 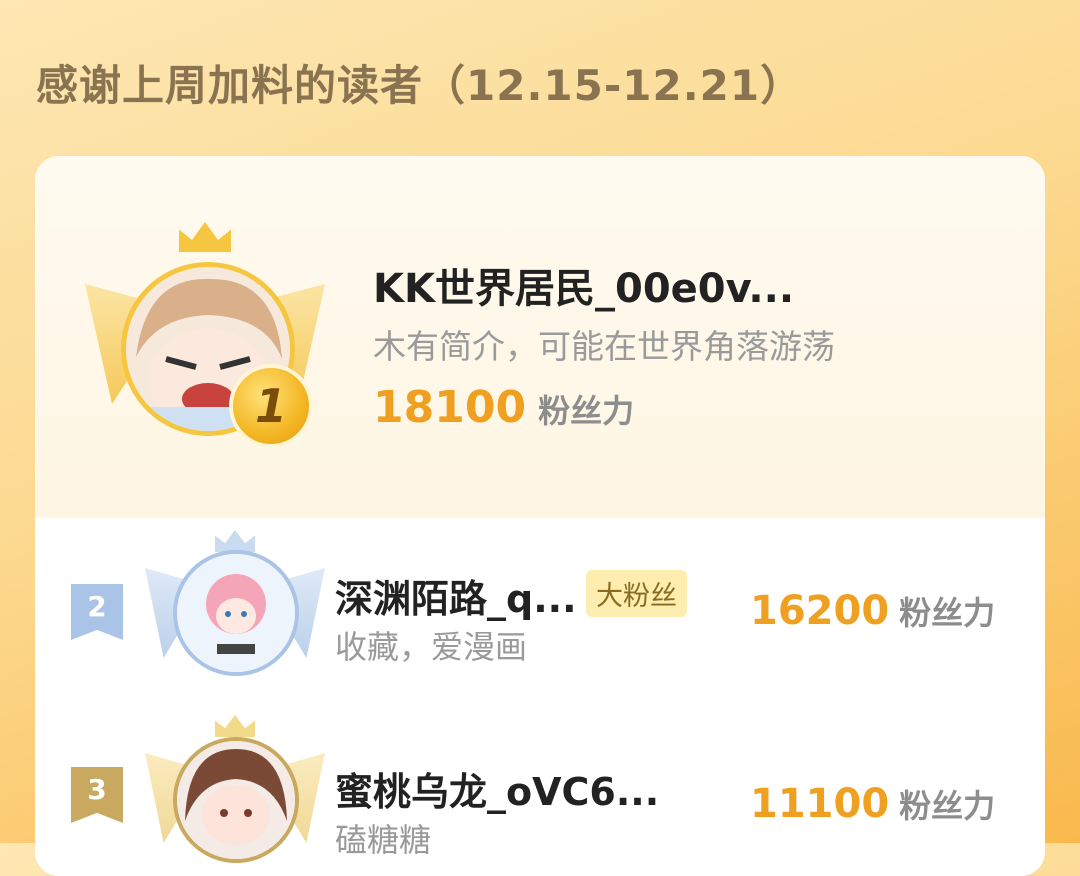 I want to click on rank-1-badge: 1, so click(x=271, y=406).